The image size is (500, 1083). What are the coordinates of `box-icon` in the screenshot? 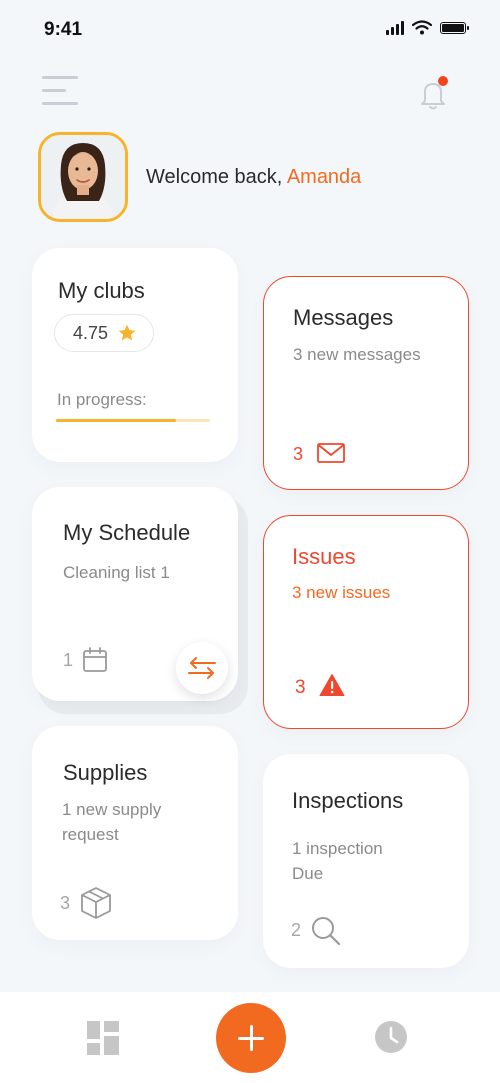 It's located at (96, 903).